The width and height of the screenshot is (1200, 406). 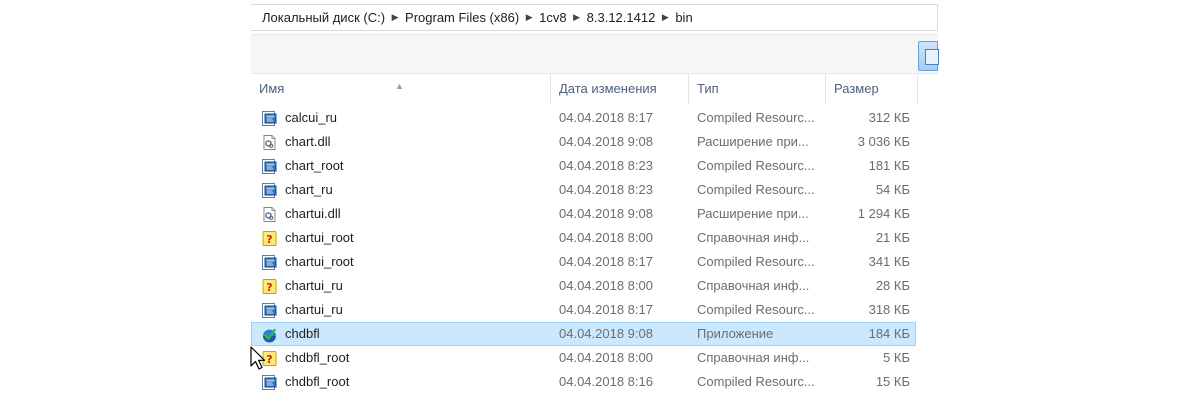 I want to click on file-name: chart_ru, so click(x=309, y=189).